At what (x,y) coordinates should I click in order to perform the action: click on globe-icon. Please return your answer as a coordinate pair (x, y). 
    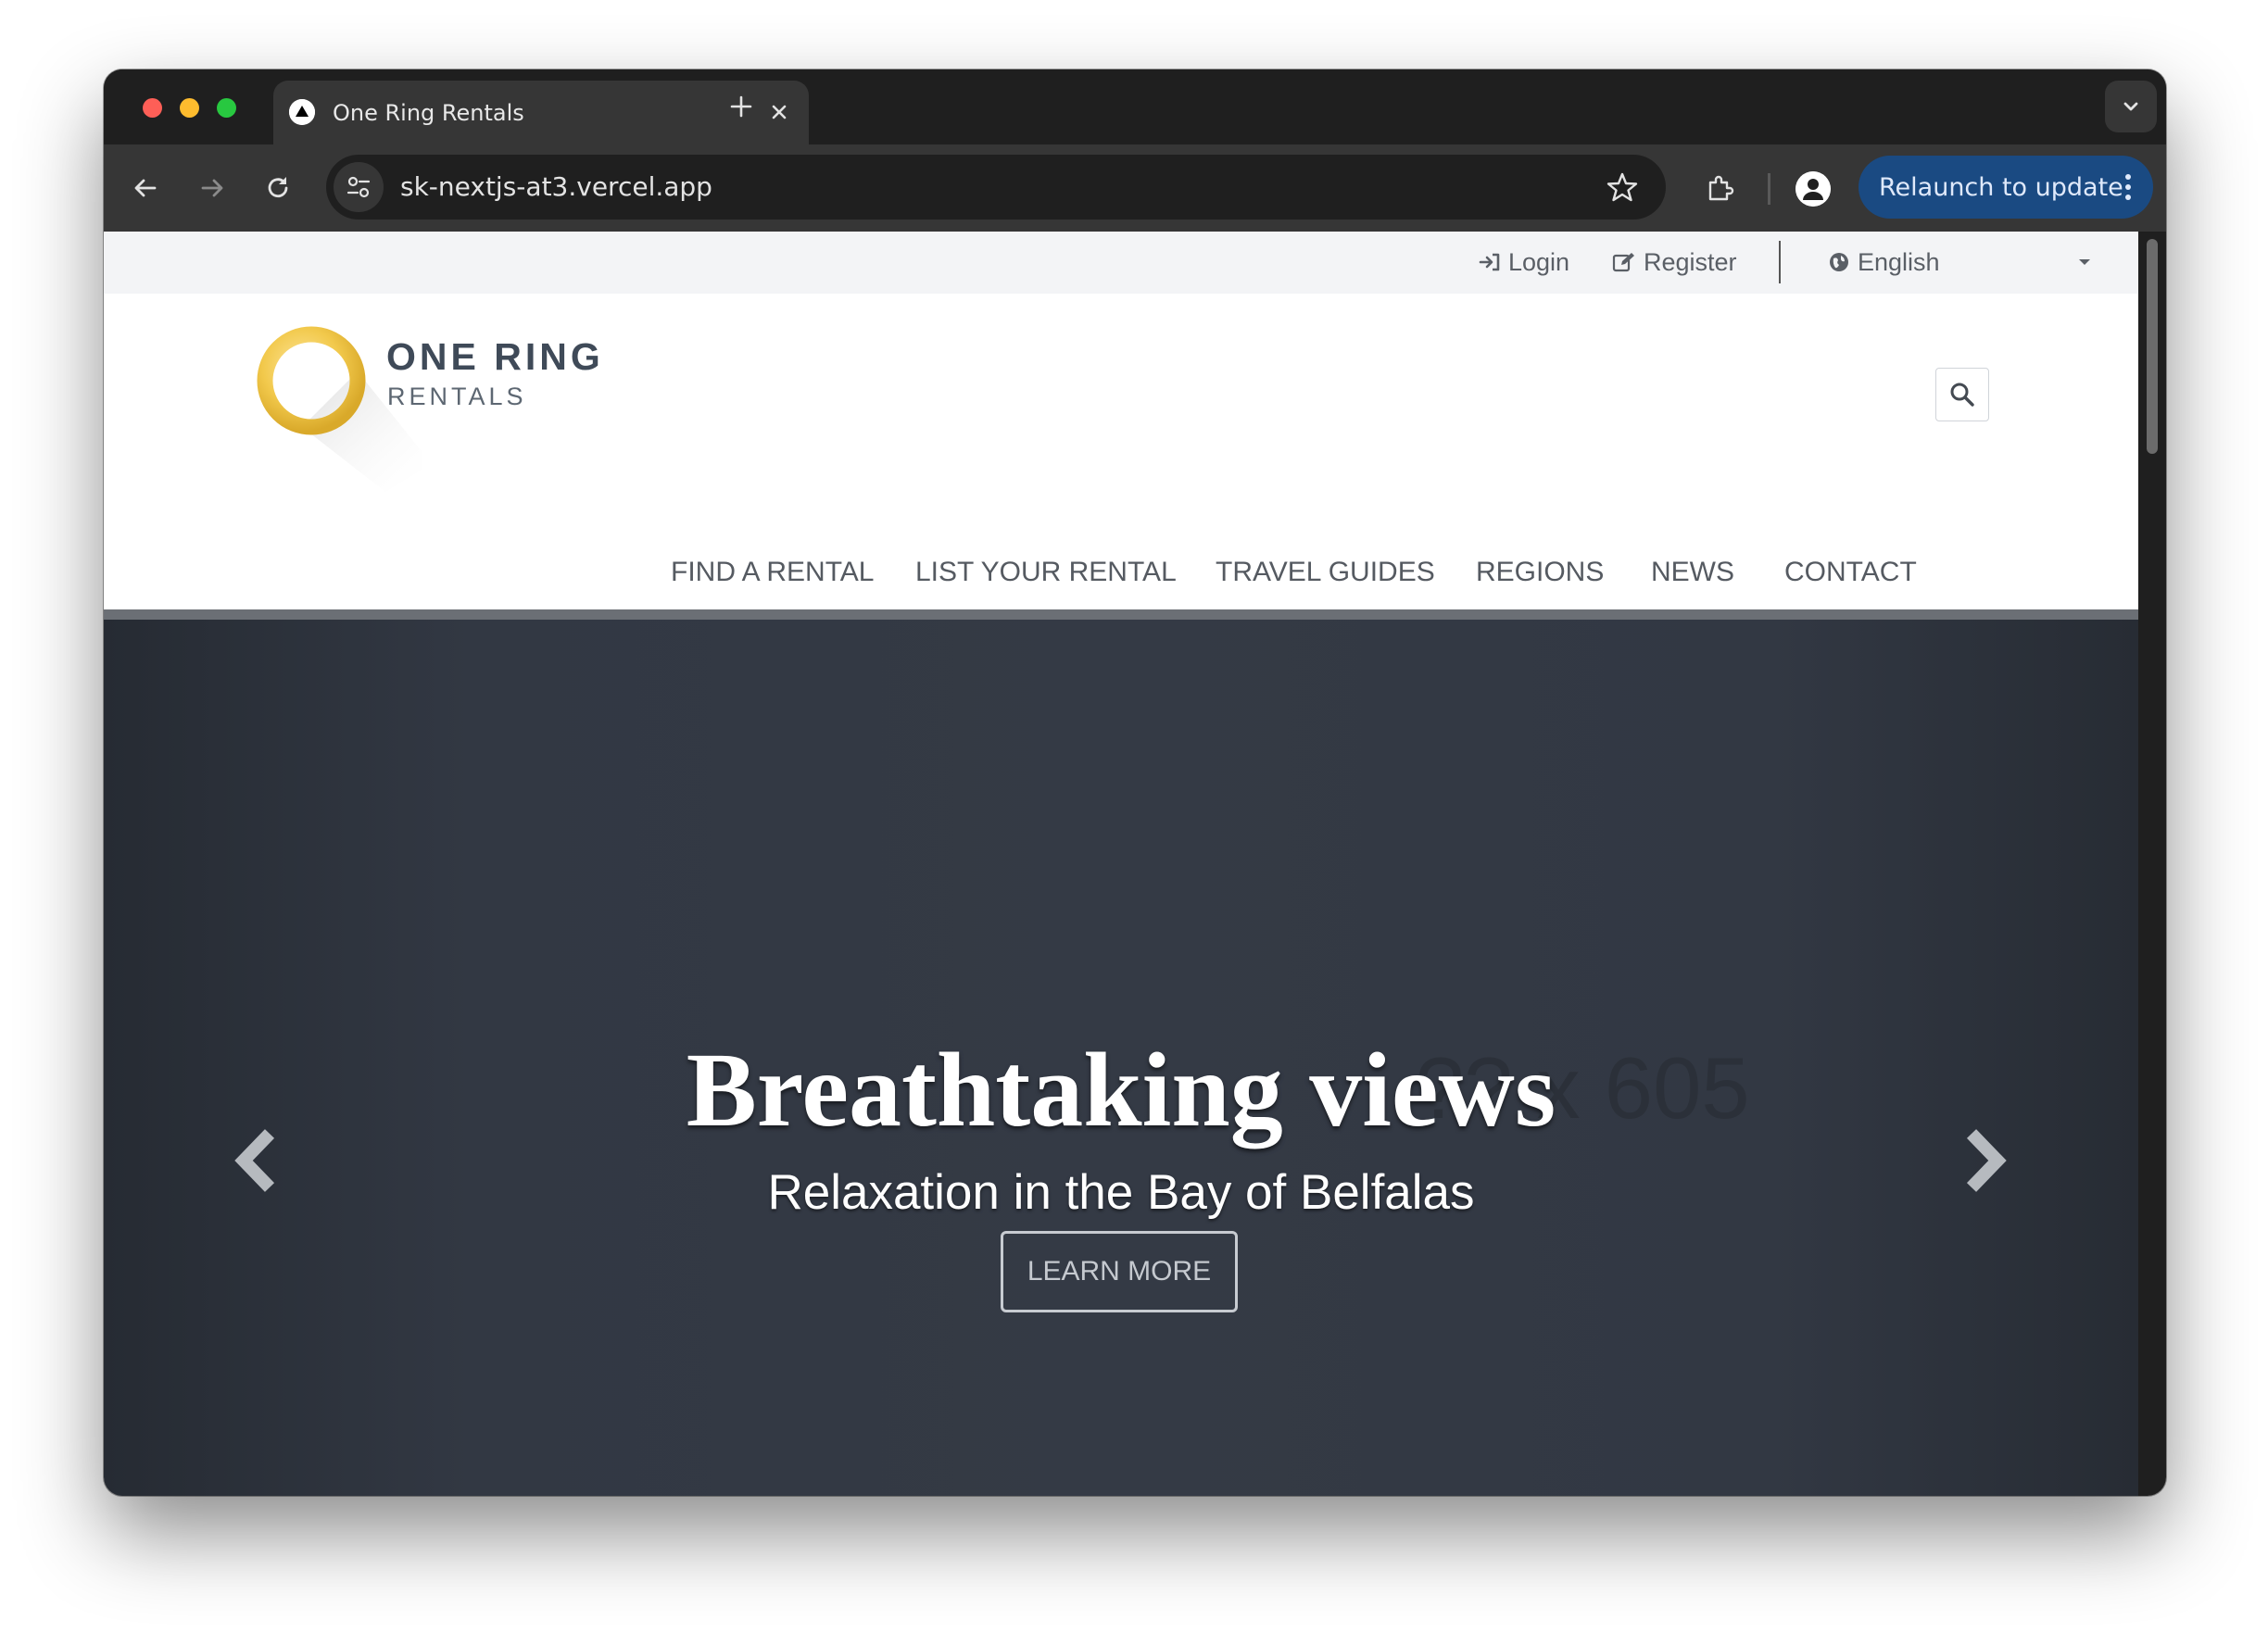
    Looking at the image, I should click on (1839, 262).